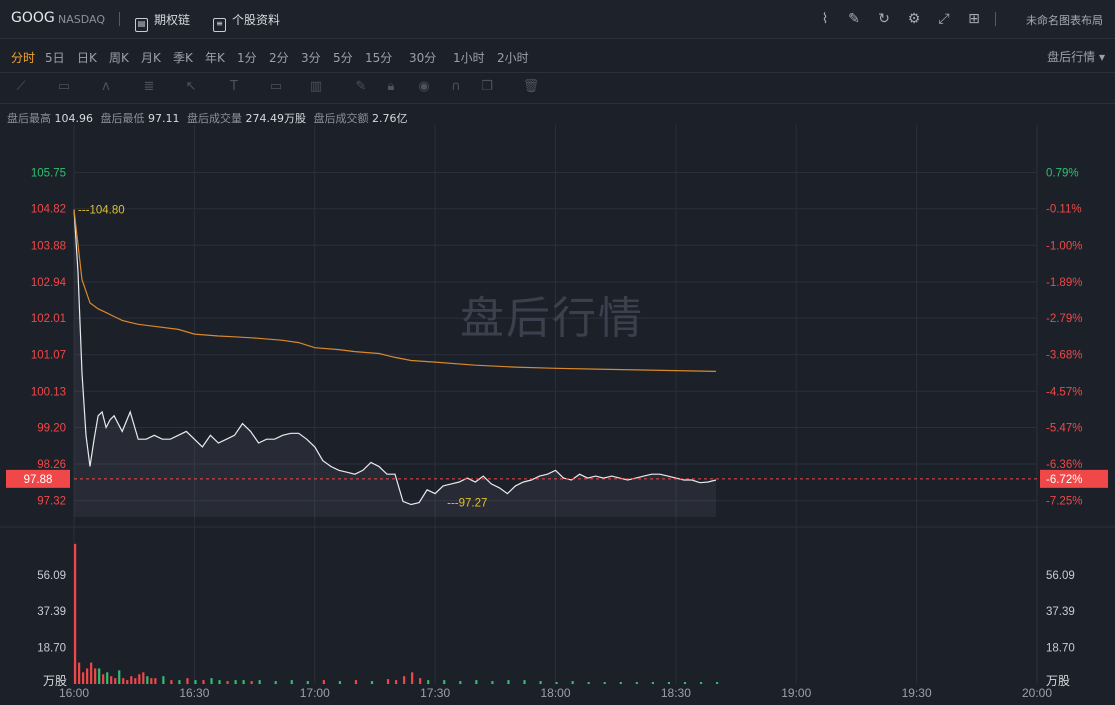 Image resolution: width=1115 pixels, height=705 pixels. What do you see at coordinates (49, 283) in the screenshot?
I see `price-tick-label: 102.94` at bounding box center [49, 283].